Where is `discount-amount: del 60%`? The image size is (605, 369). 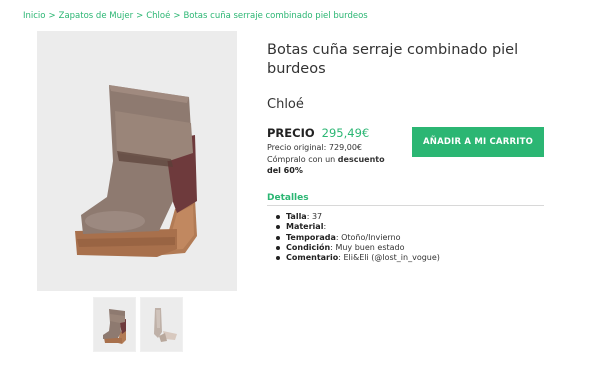 discount-amount: del 60% is located at coordinates (285, 170).